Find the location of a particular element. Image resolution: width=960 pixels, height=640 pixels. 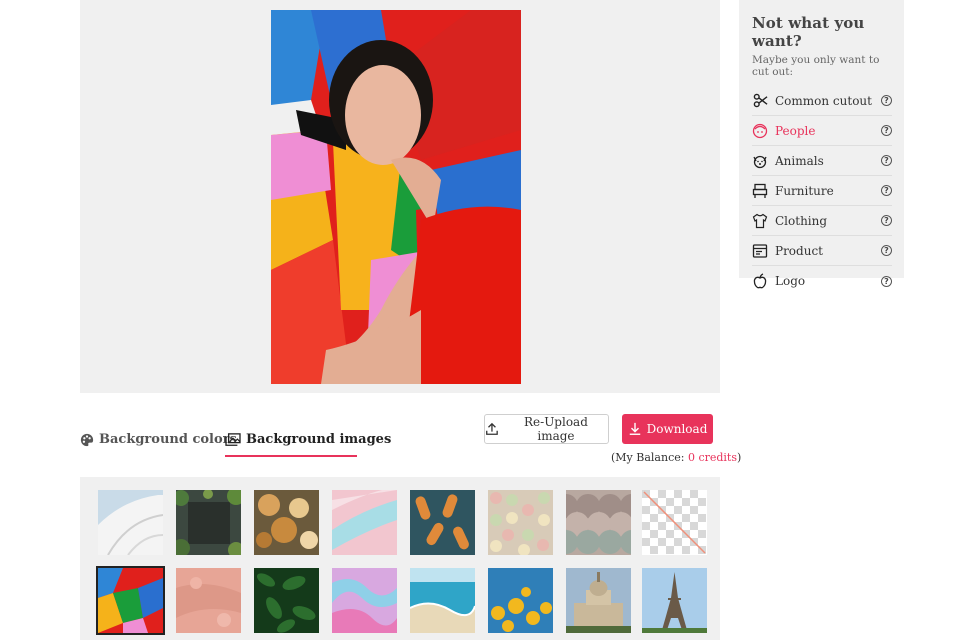

thumb-palace-building is located at coordinates (598, 600).